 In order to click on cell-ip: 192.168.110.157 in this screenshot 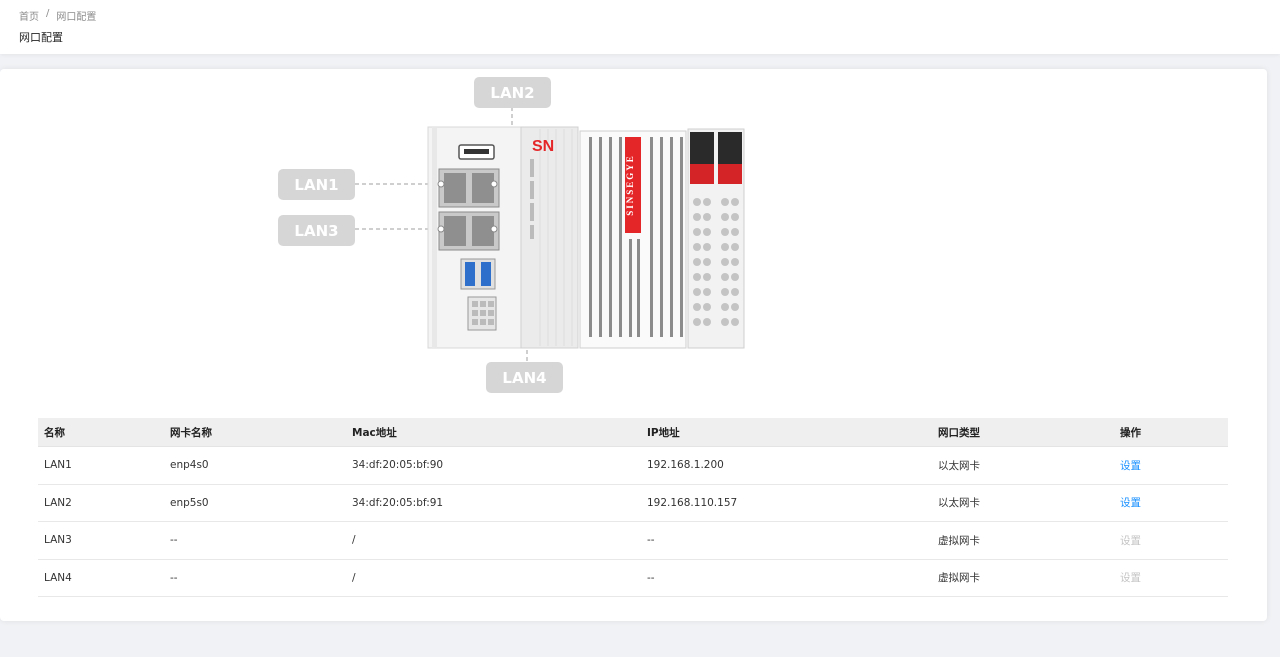, I will do `click(692, 502)`.